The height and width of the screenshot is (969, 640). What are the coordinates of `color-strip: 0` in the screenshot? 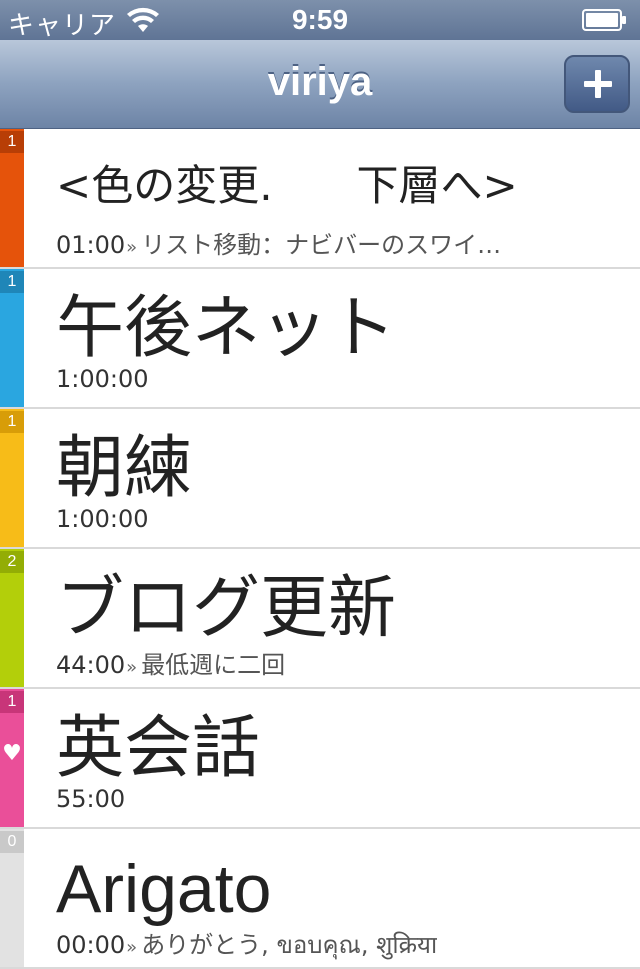 It's located at (12, 898).